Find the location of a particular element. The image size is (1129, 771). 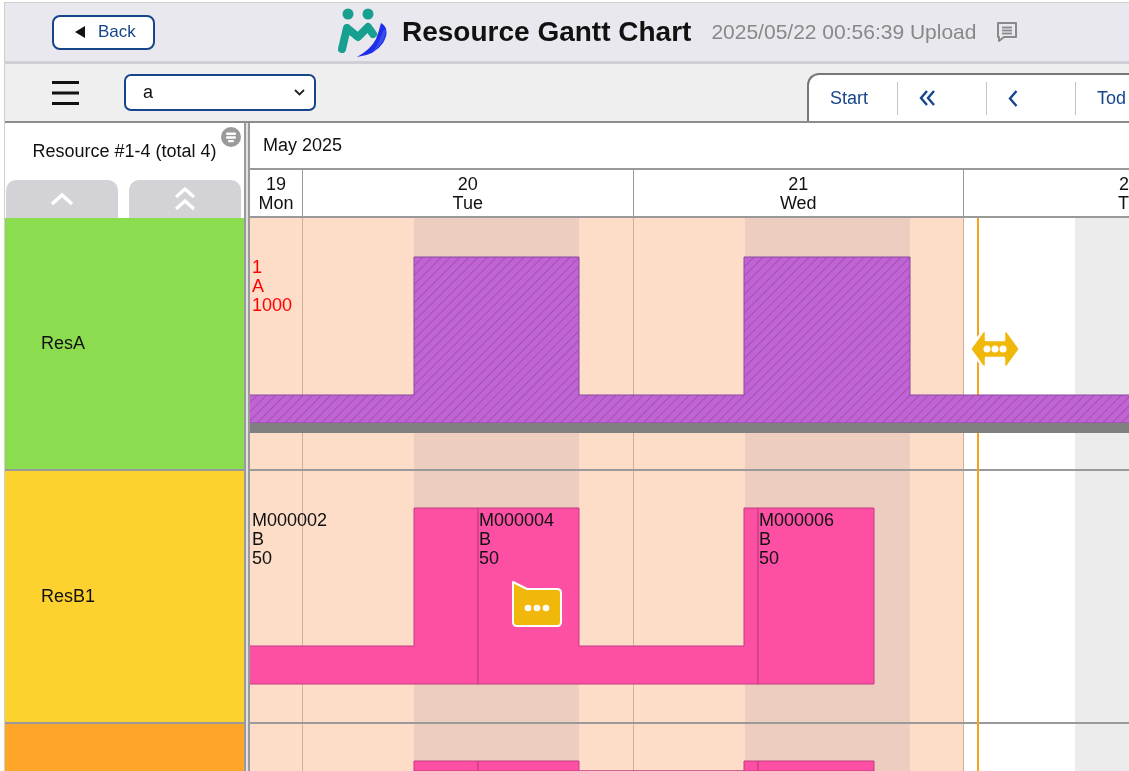

day-header: 21 Wed is located at coordinates (798, 193).